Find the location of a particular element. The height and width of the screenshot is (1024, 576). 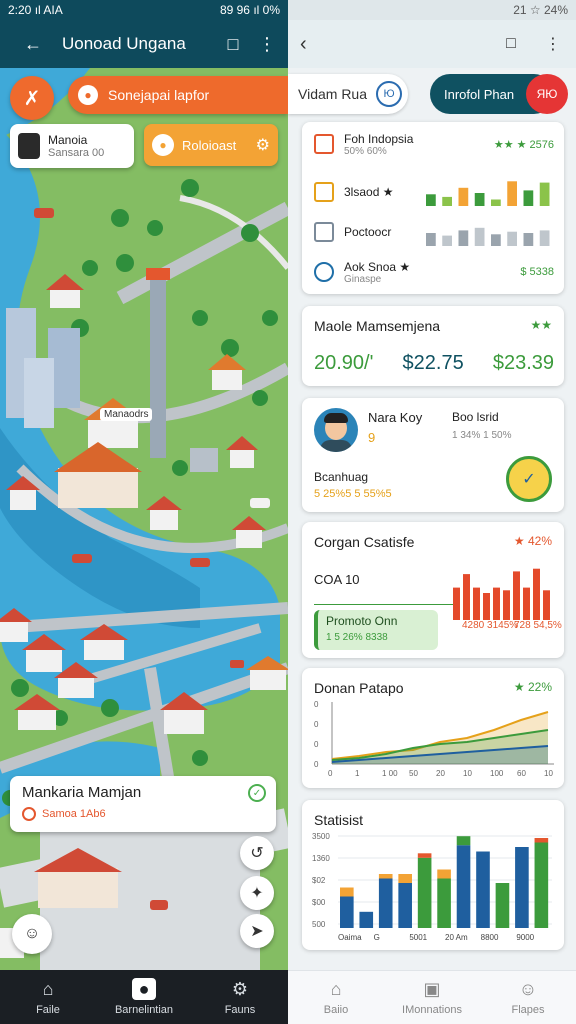

row-label: Aok Snoa ★ is located at coordinates (377, 266).